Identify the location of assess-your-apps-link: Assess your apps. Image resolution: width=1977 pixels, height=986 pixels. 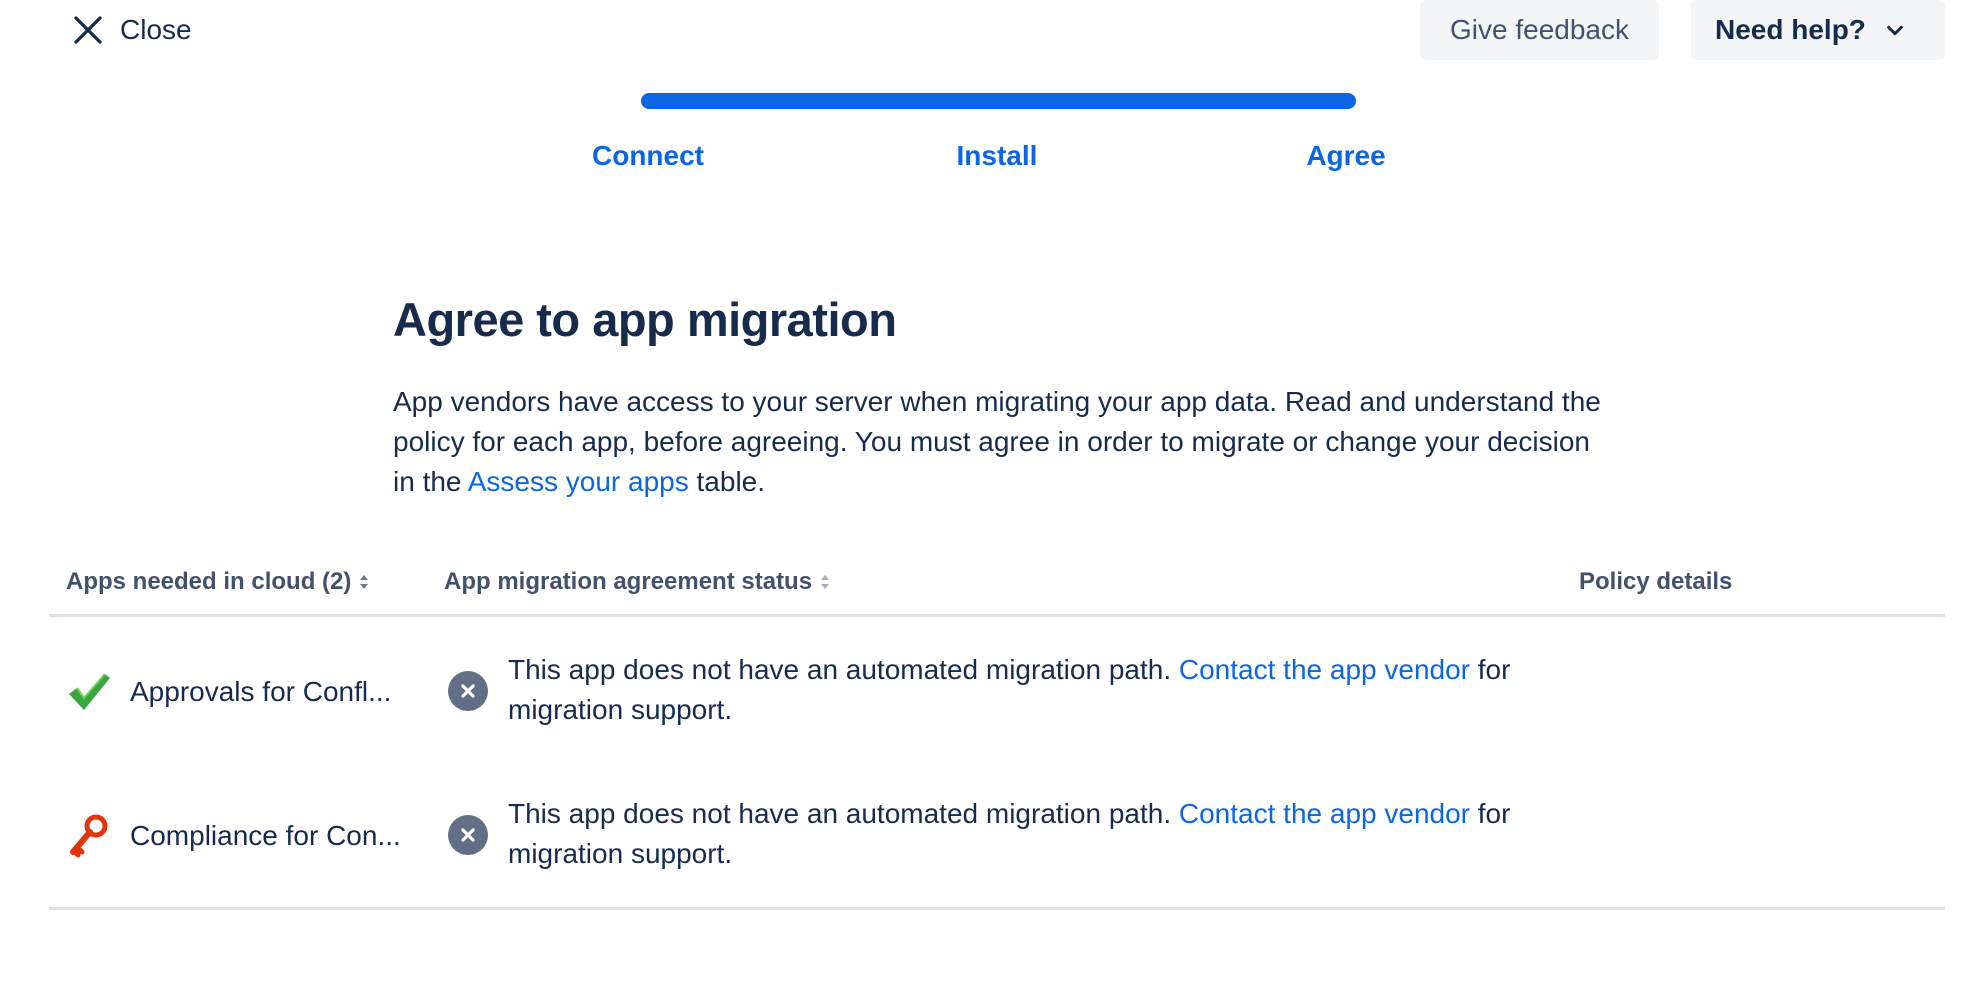
(578, 481).